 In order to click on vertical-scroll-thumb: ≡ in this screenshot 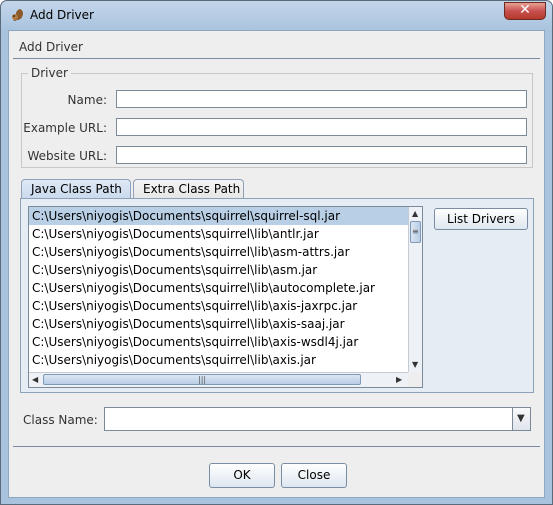, I will do `click(415, 232)`.